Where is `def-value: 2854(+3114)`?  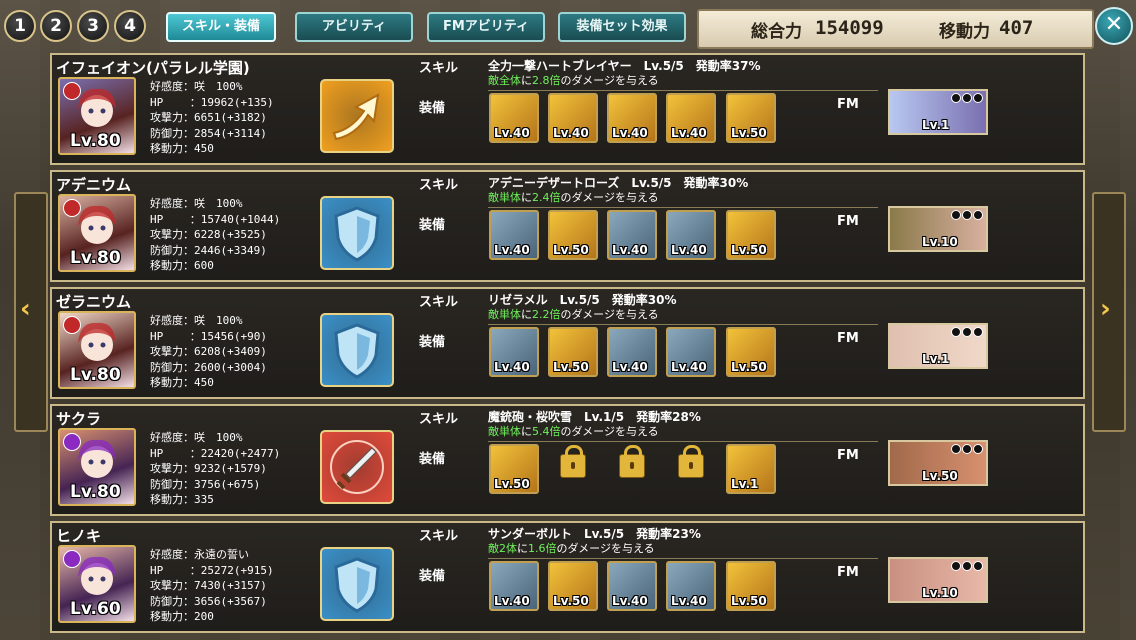
def-value: 2854(+3114) is located at coordinates (230, 133).